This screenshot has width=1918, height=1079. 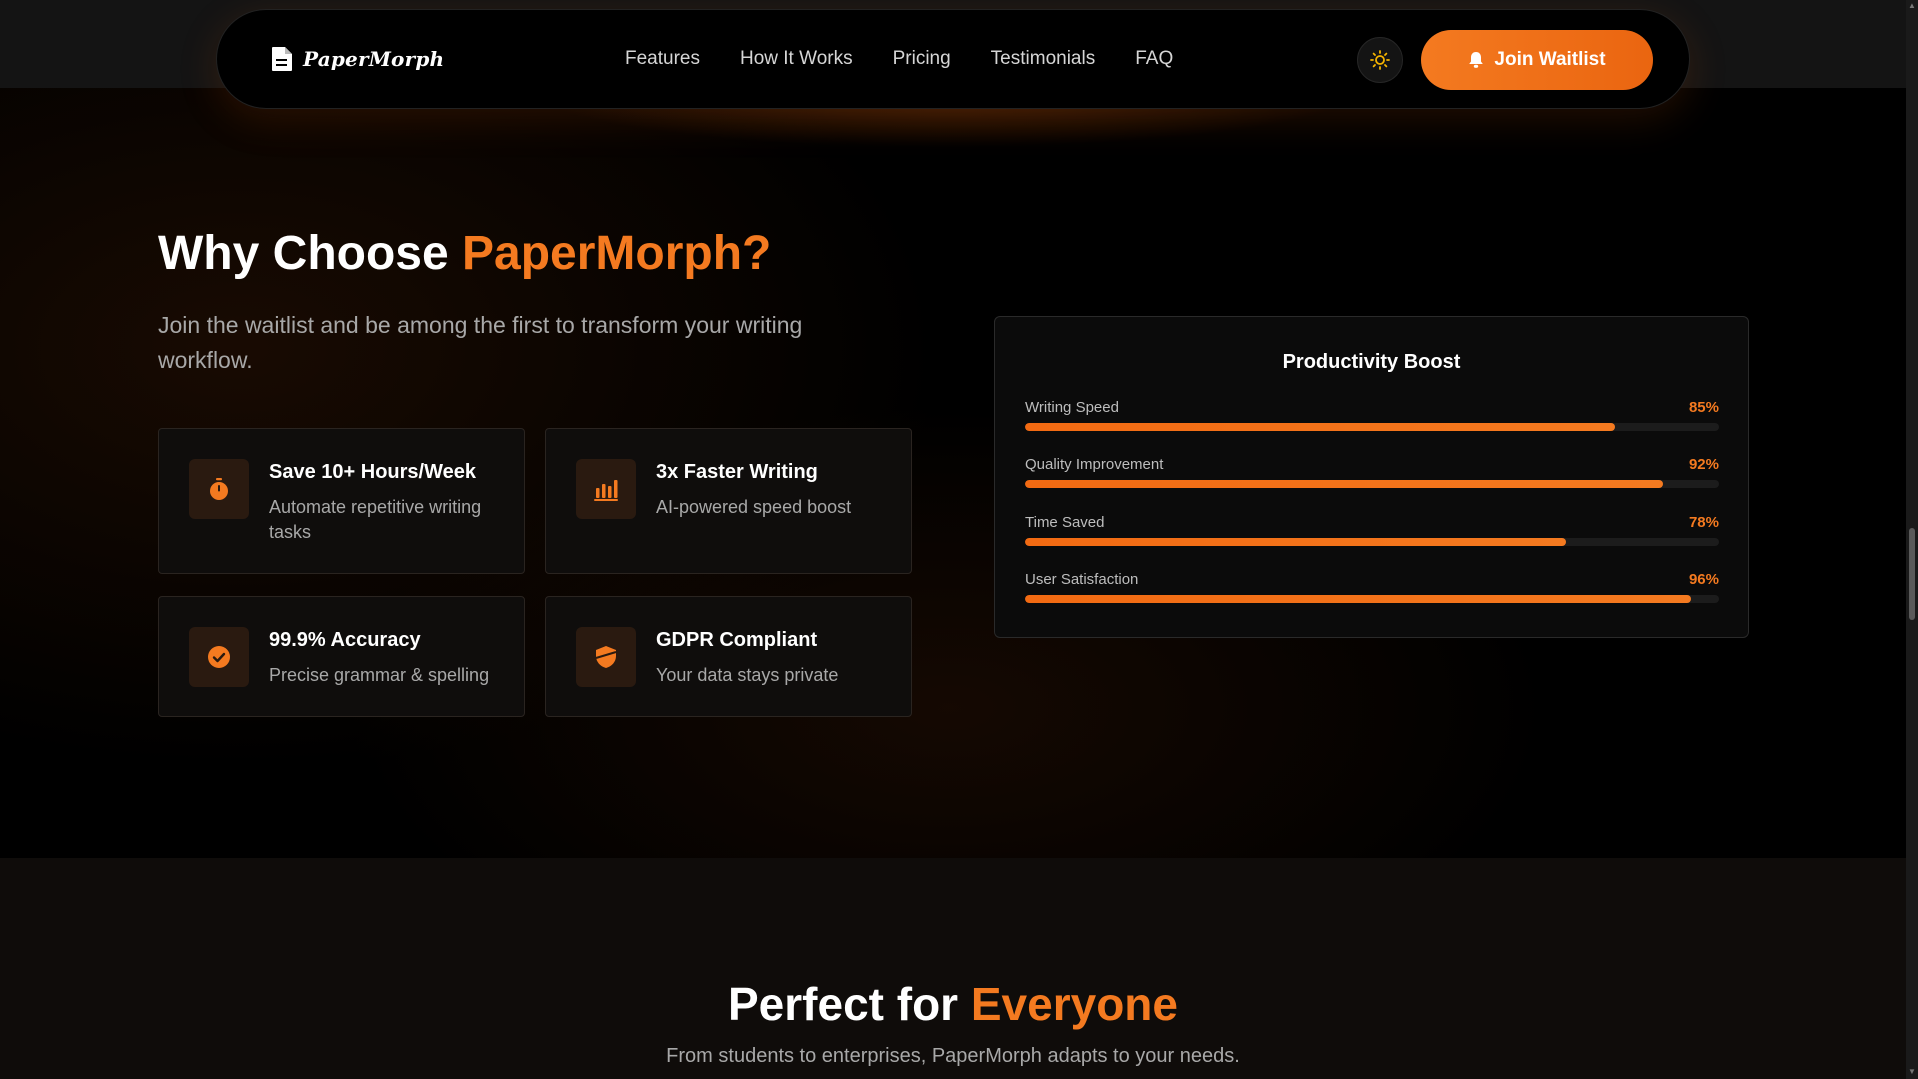 What do you see at coordinates (849, 1004) in the screenshot?
I see `everyone-title-prefix: Perfect for` at bounding box center [849, 1004].